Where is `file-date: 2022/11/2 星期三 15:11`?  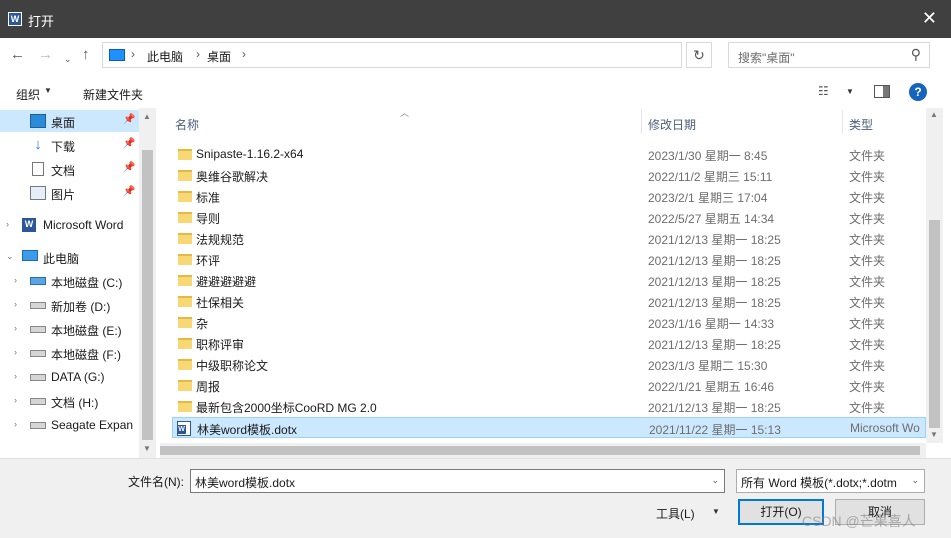 file-date: 2022/11/2 星期三 15:11 is located at coordinates (710, 177).